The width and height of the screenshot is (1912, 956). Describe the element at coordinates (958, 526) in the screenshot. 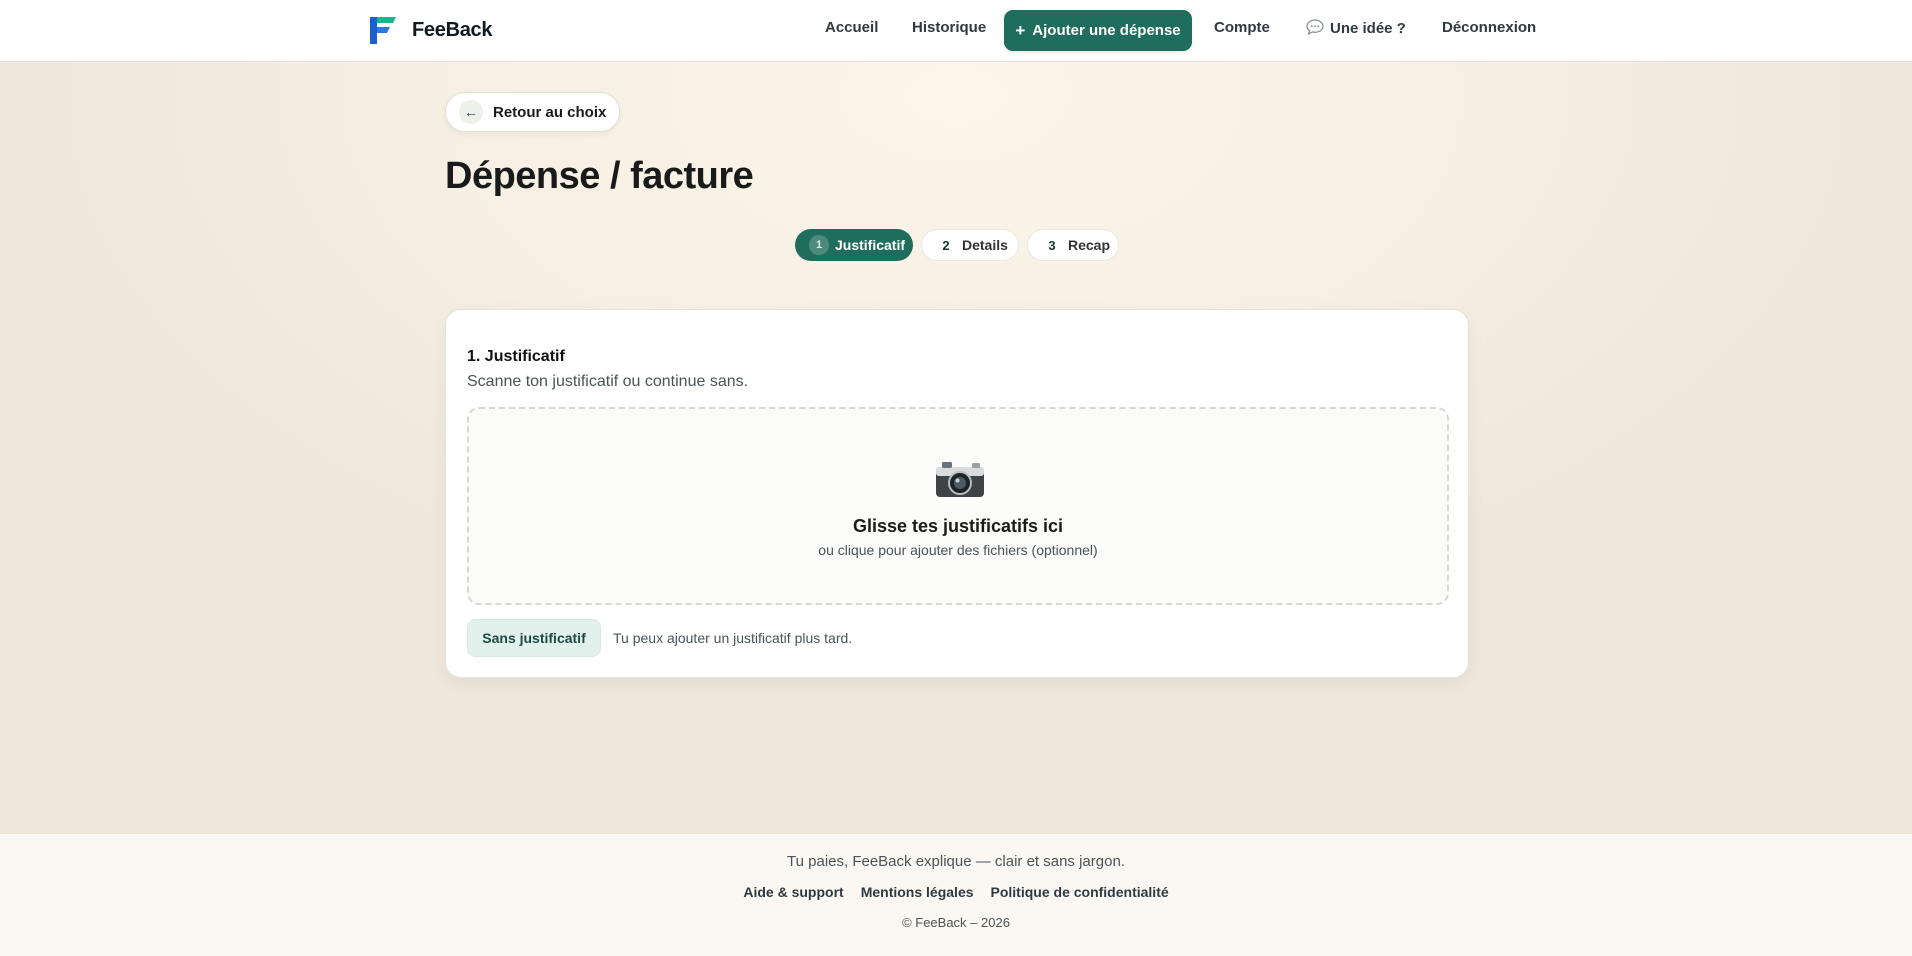

I see `dropzone-title: Glisse tes justificatifs ici` at that location.